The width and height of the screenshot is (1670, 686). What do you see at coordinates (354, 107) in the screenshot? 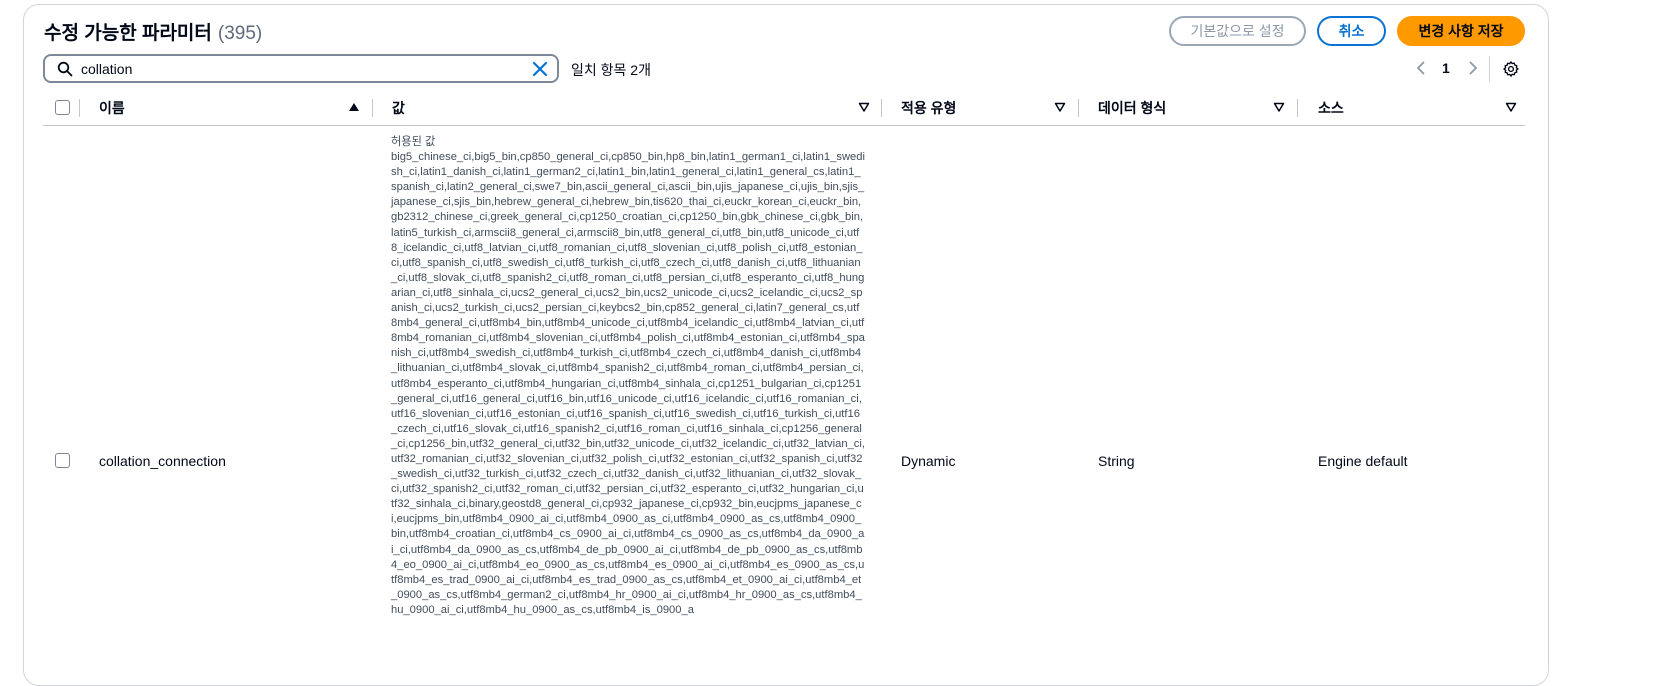
I see `sort-ascending-icon` at bounding box center [354, 107].